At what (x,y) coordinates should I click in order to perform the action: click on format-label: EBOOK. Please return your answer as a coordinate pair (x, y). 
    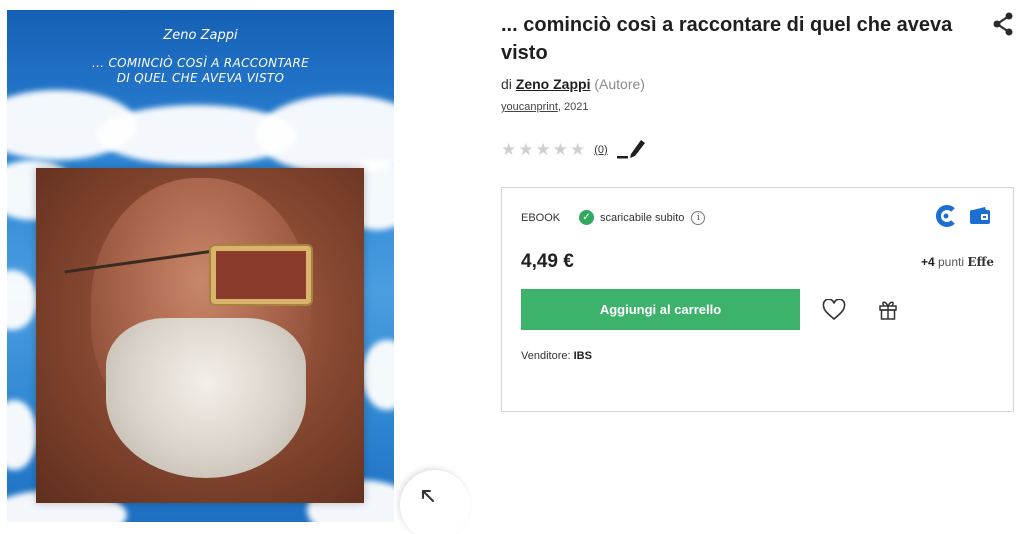
    Looking at the image, I should click on (541, 218).